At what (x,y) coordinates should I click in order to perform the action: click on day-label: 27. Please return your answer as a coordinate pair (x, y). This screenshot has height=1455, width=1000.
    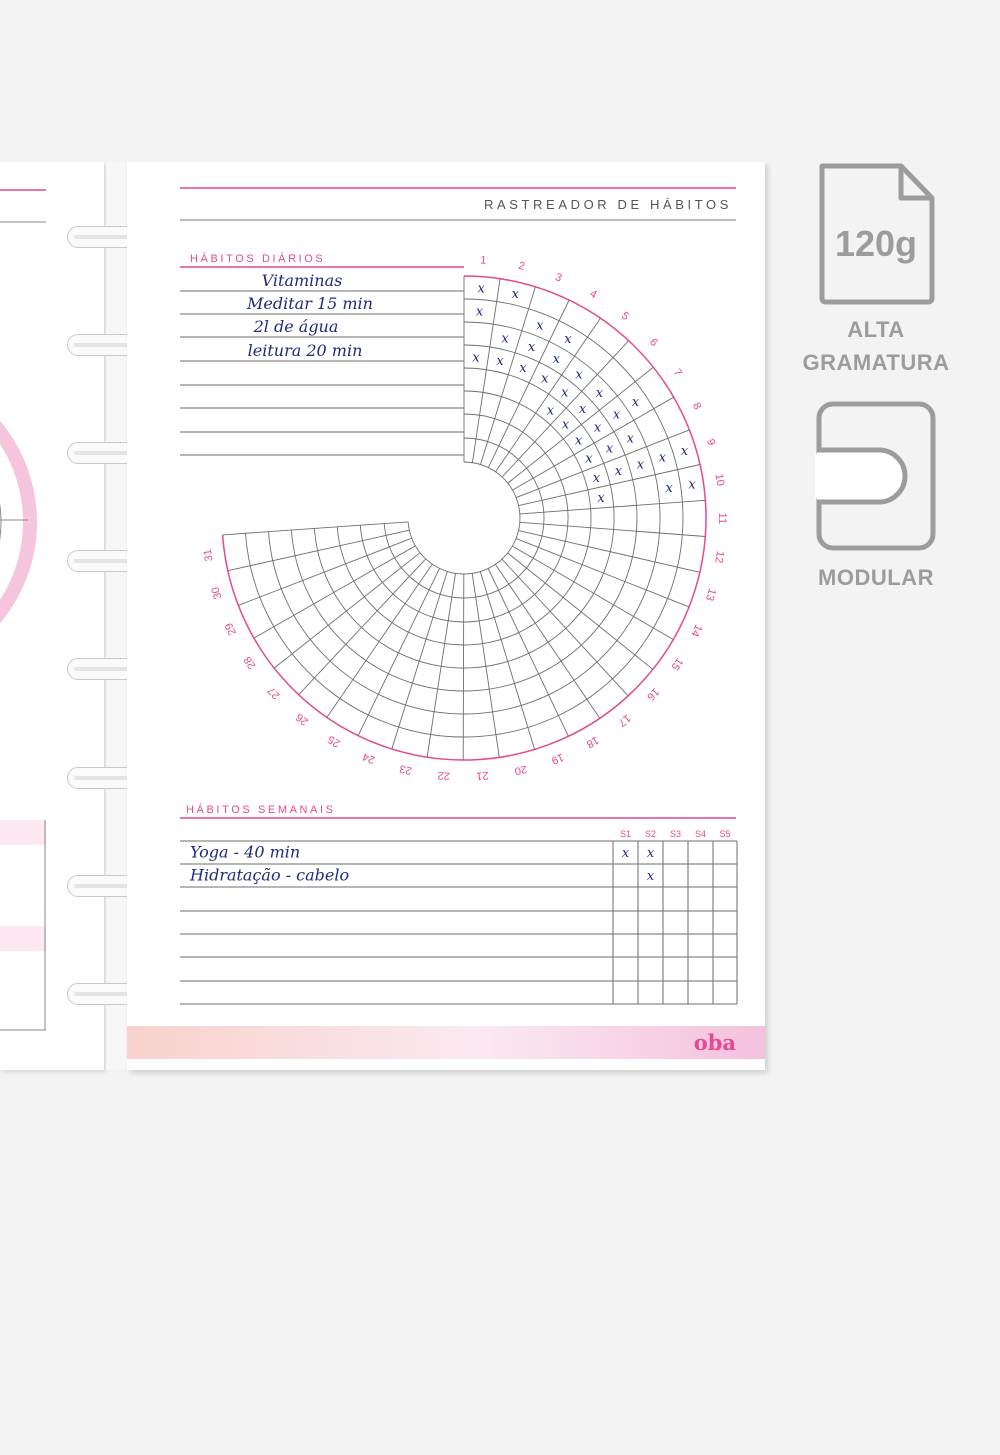
    Looking at the image, I should click on (273, 692).